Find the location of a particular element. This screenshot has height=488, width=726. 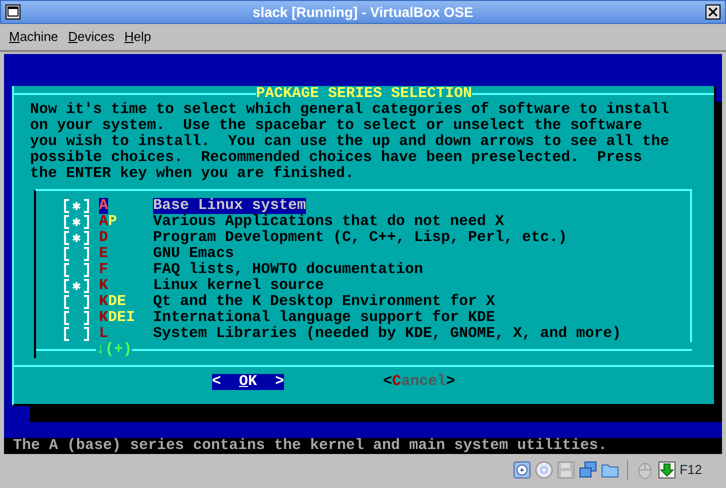

series-description: GNU Emacs is located at coordinates (193, 254).